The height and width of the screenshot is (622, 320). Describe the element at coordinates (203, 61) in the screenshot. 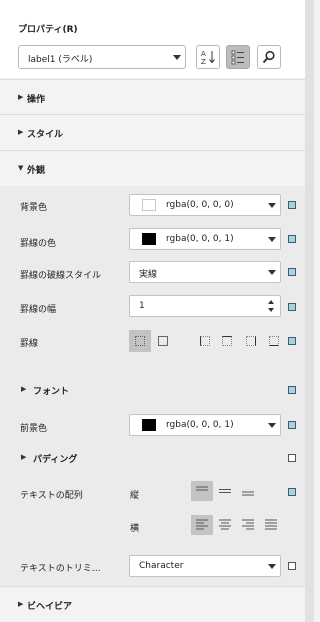

I see `svg-text: Z` at that location.